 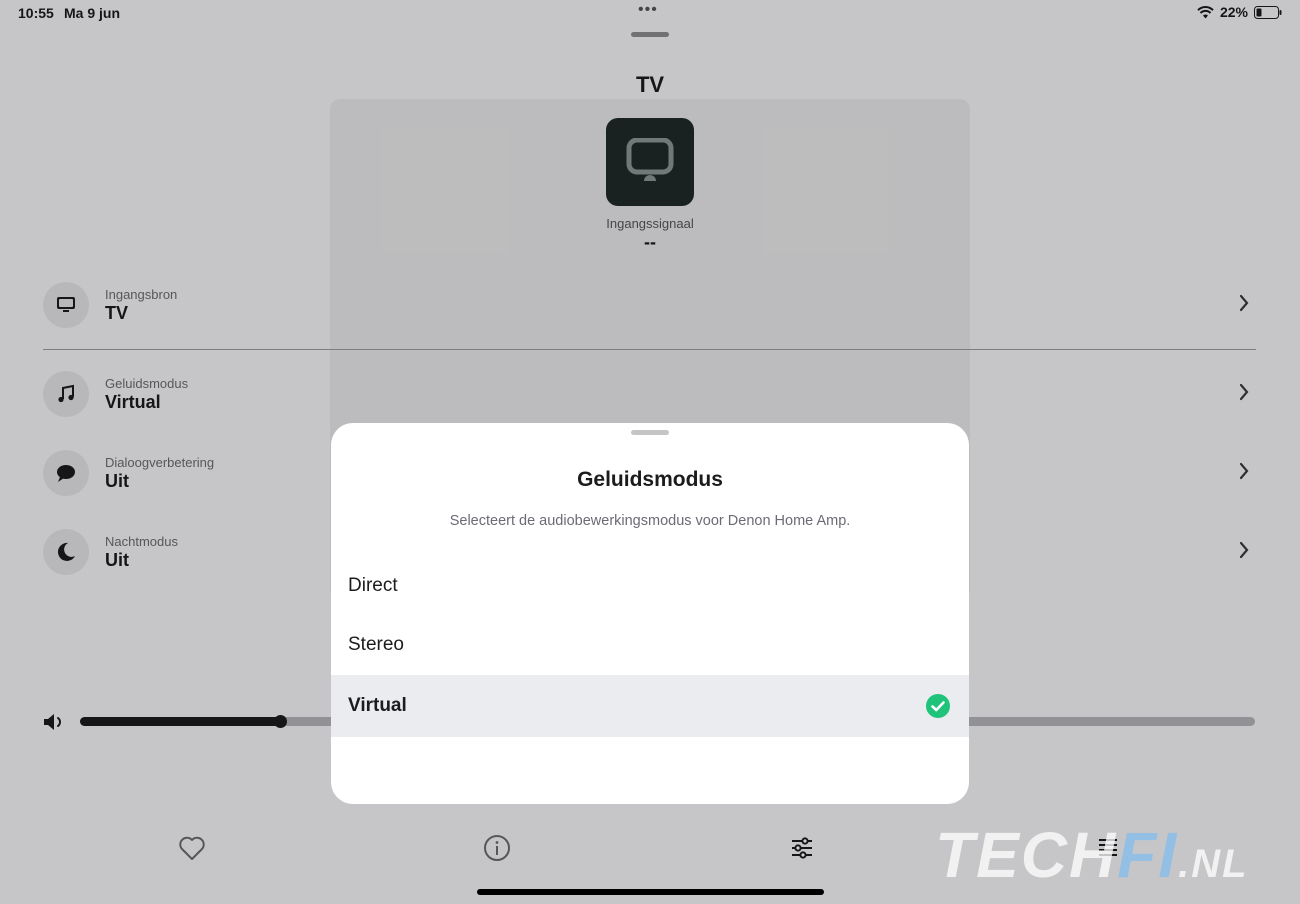 I want to click on option-label: Virtual, so click(x=377, y=705).